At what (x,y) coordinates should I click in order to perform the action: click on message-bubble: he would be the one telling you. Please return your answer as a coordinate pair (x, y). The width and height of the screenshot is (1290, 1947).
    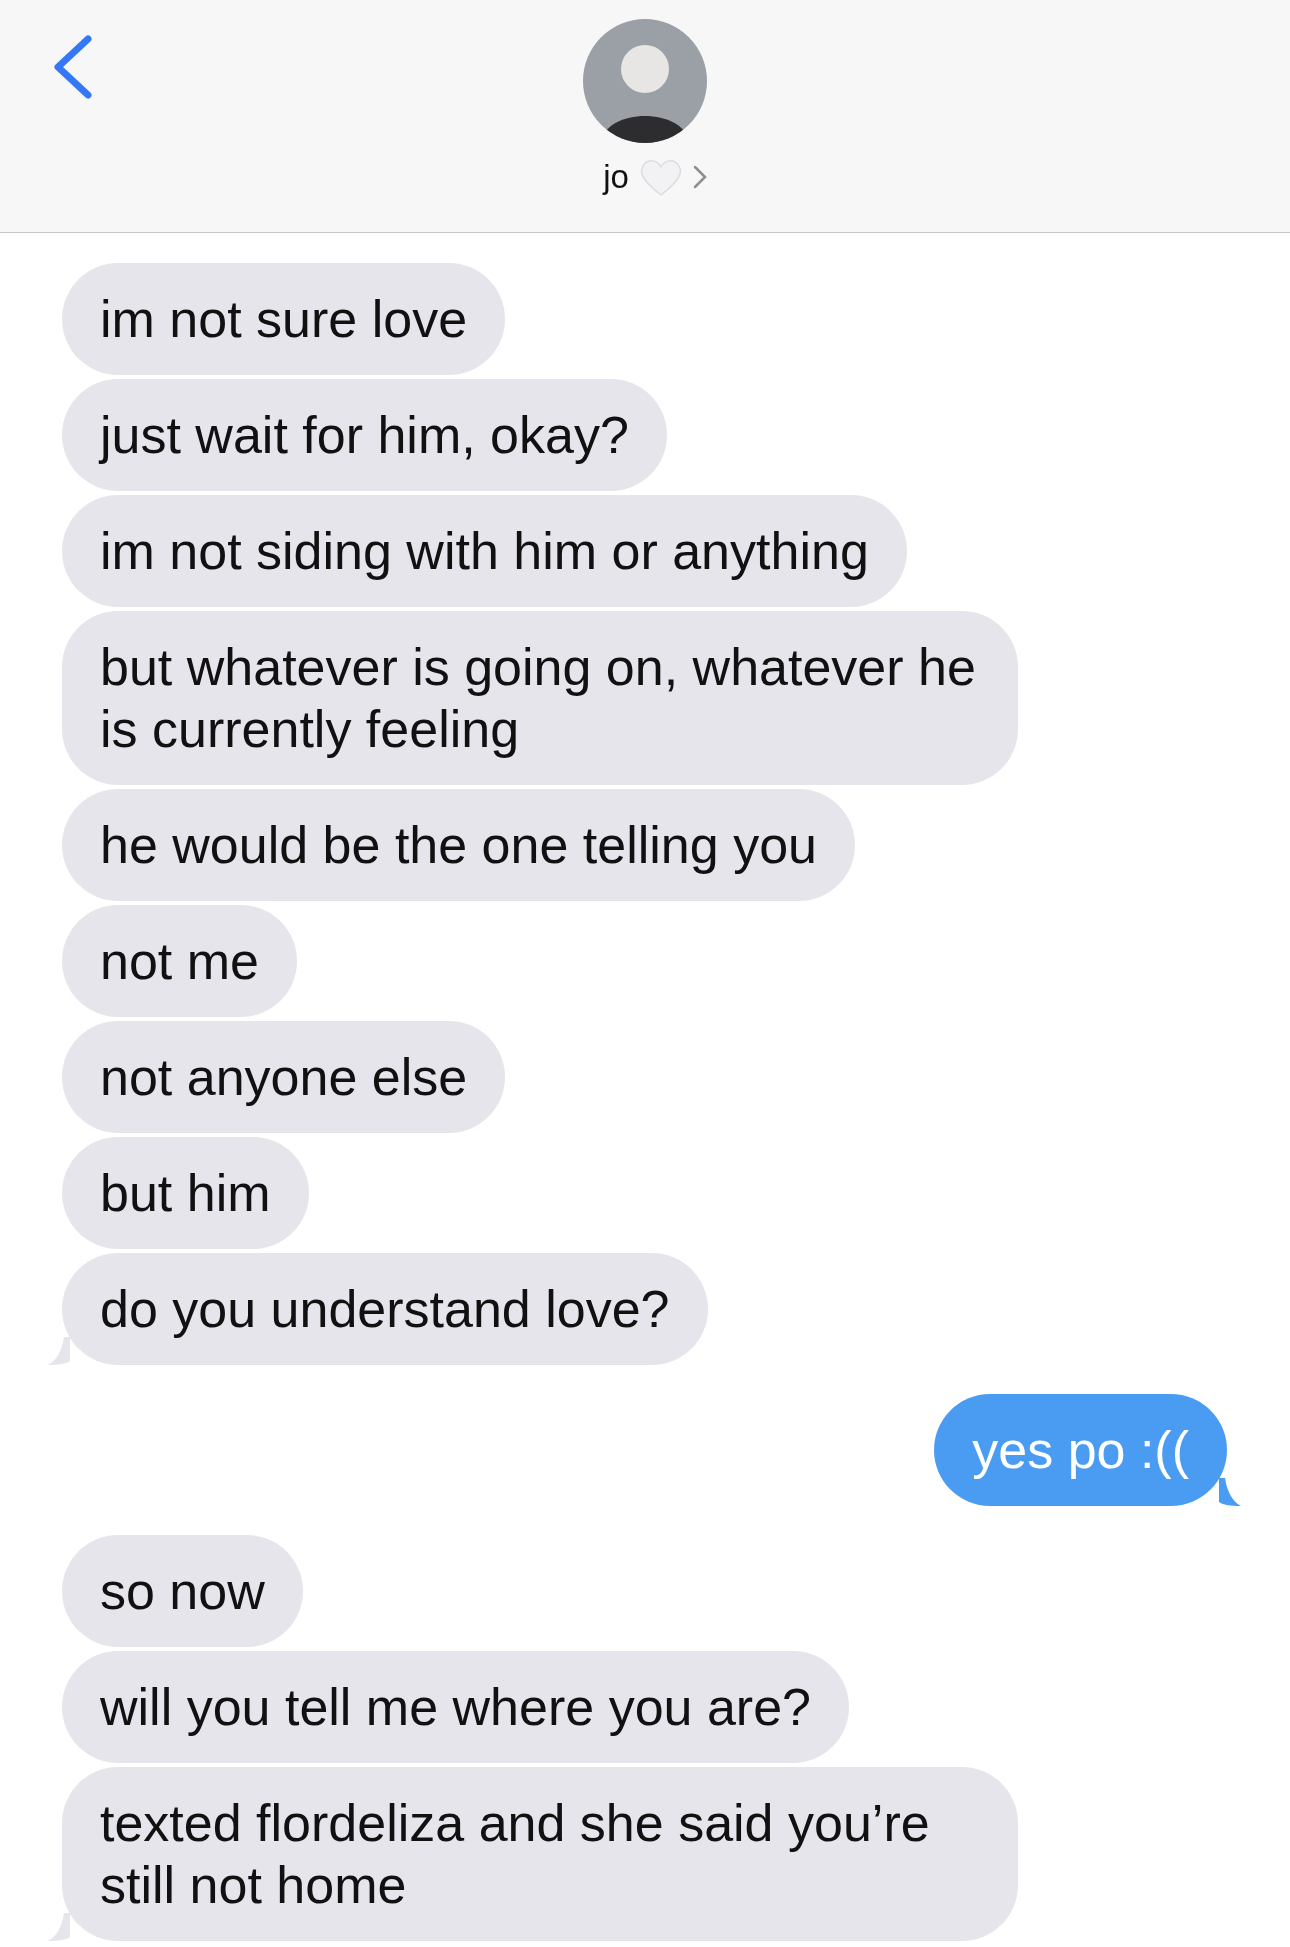
    Looking at the image, I should click on (458, 845).